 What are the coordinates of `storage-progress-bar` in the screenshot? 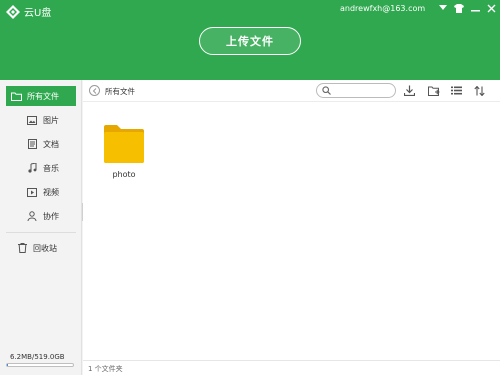 It's located at (40, 365).